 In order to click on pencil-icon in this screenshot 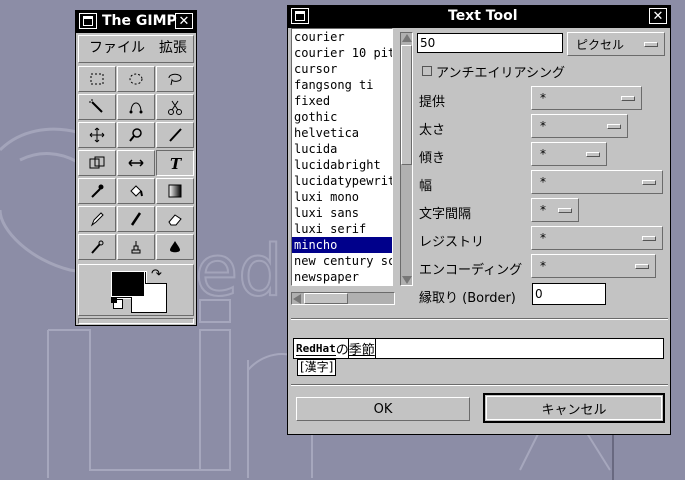, I will do `click(97, 219)`.